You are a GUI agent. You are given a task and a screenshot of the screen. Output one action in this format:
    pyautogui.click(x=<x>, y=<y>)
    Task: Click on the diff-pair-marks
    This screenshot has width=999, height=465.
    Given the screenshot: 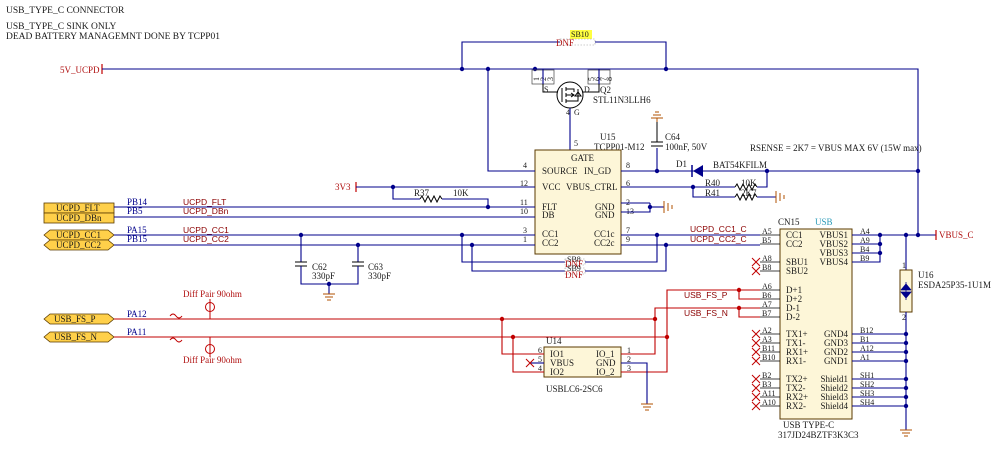 What is the action you would take?
    pyautogui.click(x=176, y=328)
    